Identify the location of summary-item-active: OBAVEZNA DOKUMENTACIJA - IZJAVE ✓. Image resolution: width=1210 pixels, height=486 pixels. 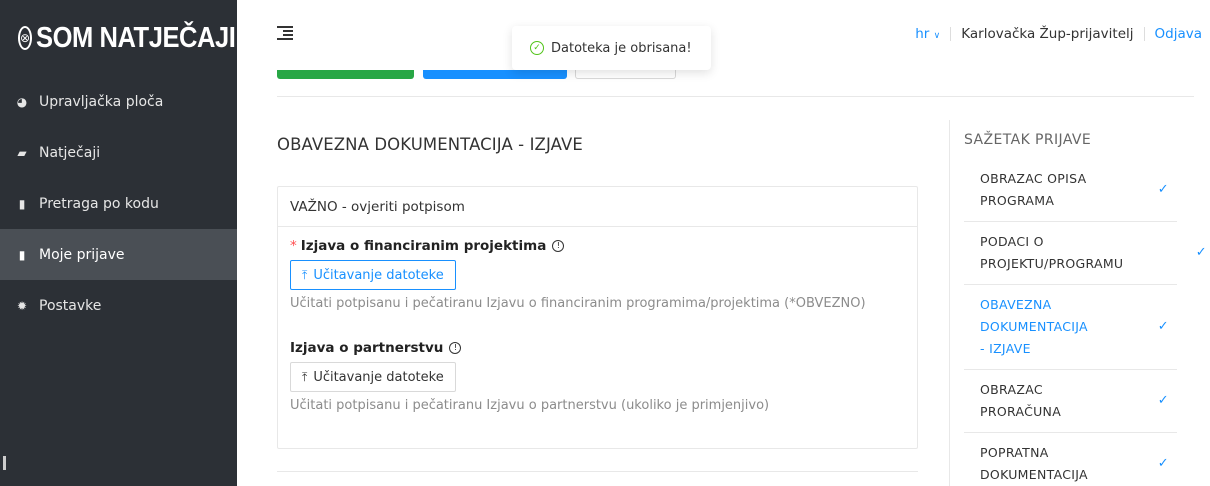
(1070, 327).